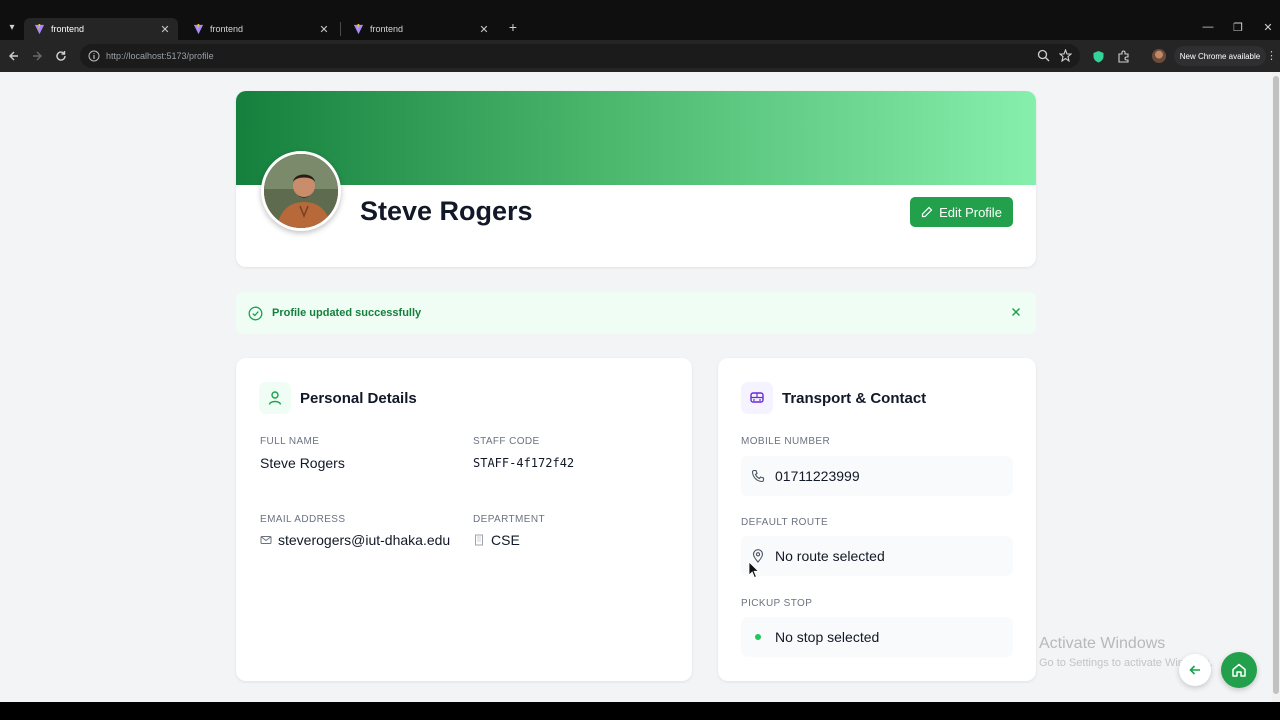 This screenshot has height=720, width=1280. I want to click on default-route-box: No route selected, so click(877, 556).